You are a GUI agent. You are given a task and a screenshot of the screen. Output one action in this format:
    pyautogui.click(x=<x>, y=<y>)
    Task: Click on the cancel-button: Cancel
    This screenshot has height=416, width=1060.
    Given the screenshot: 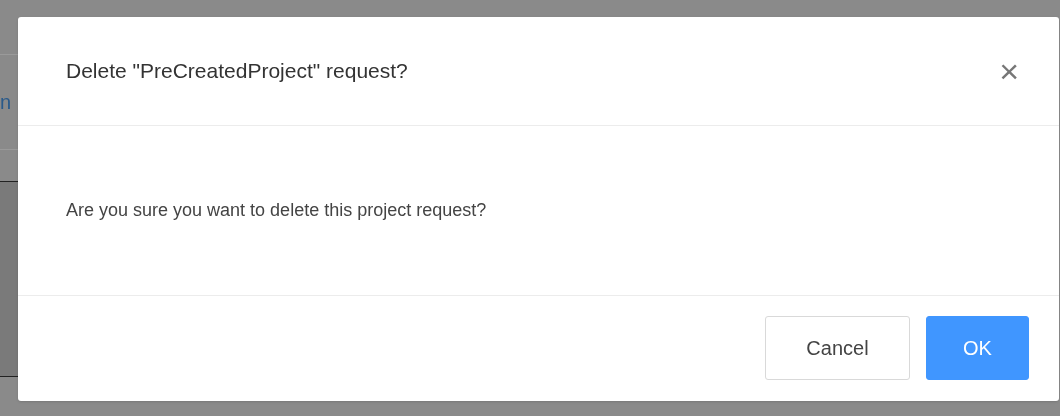 What is the action you would take?
    pyautogui.click(x=837, y=347)
    